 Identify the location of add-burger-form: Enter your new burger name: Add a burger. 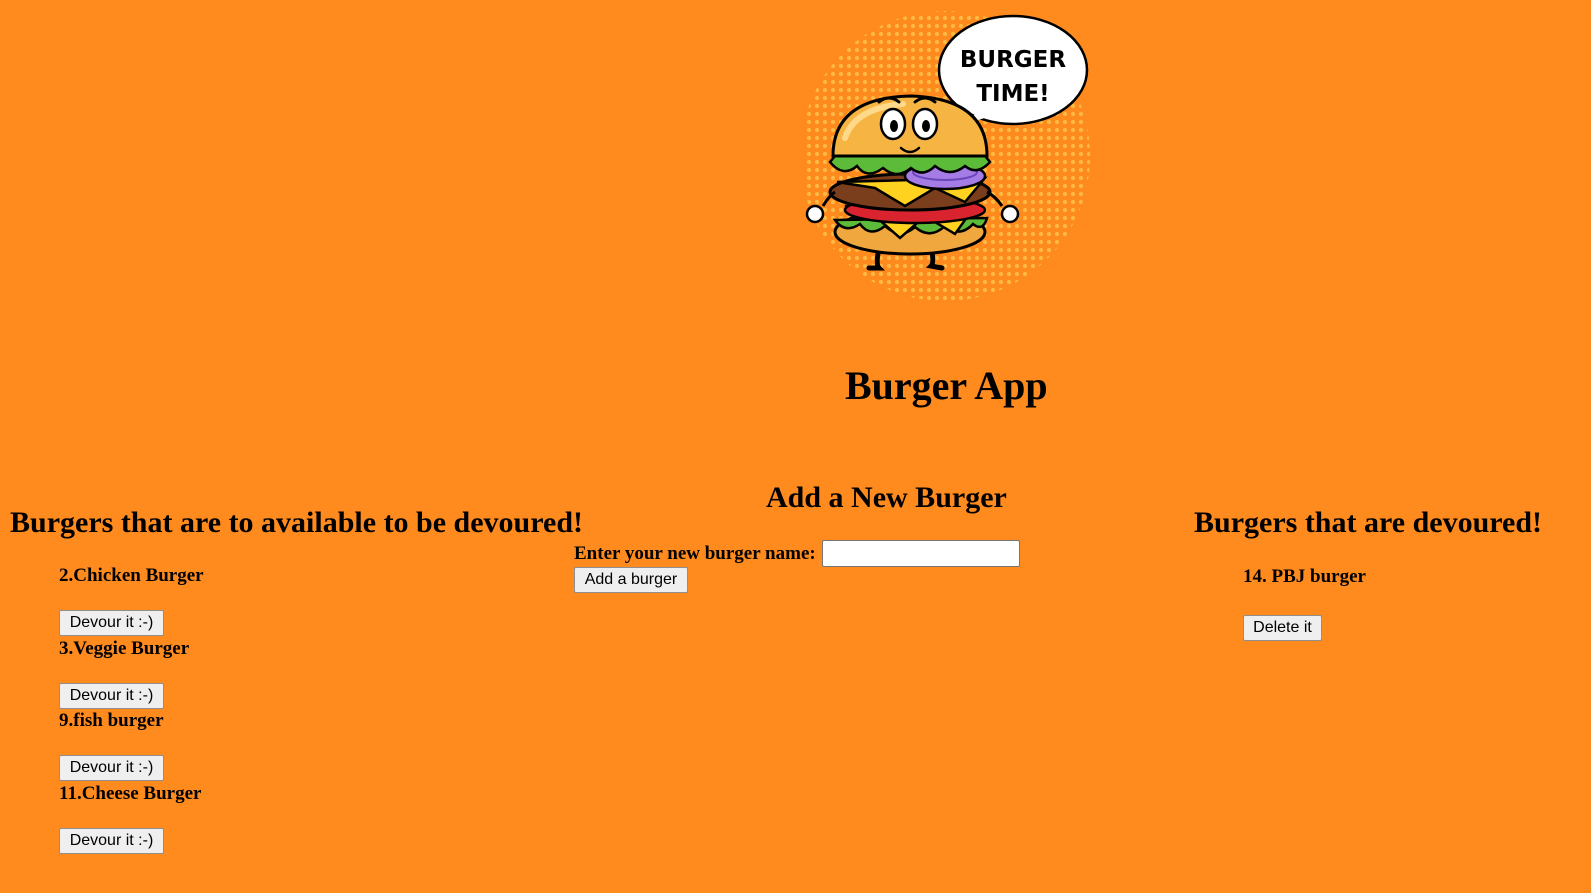
(834, 566).